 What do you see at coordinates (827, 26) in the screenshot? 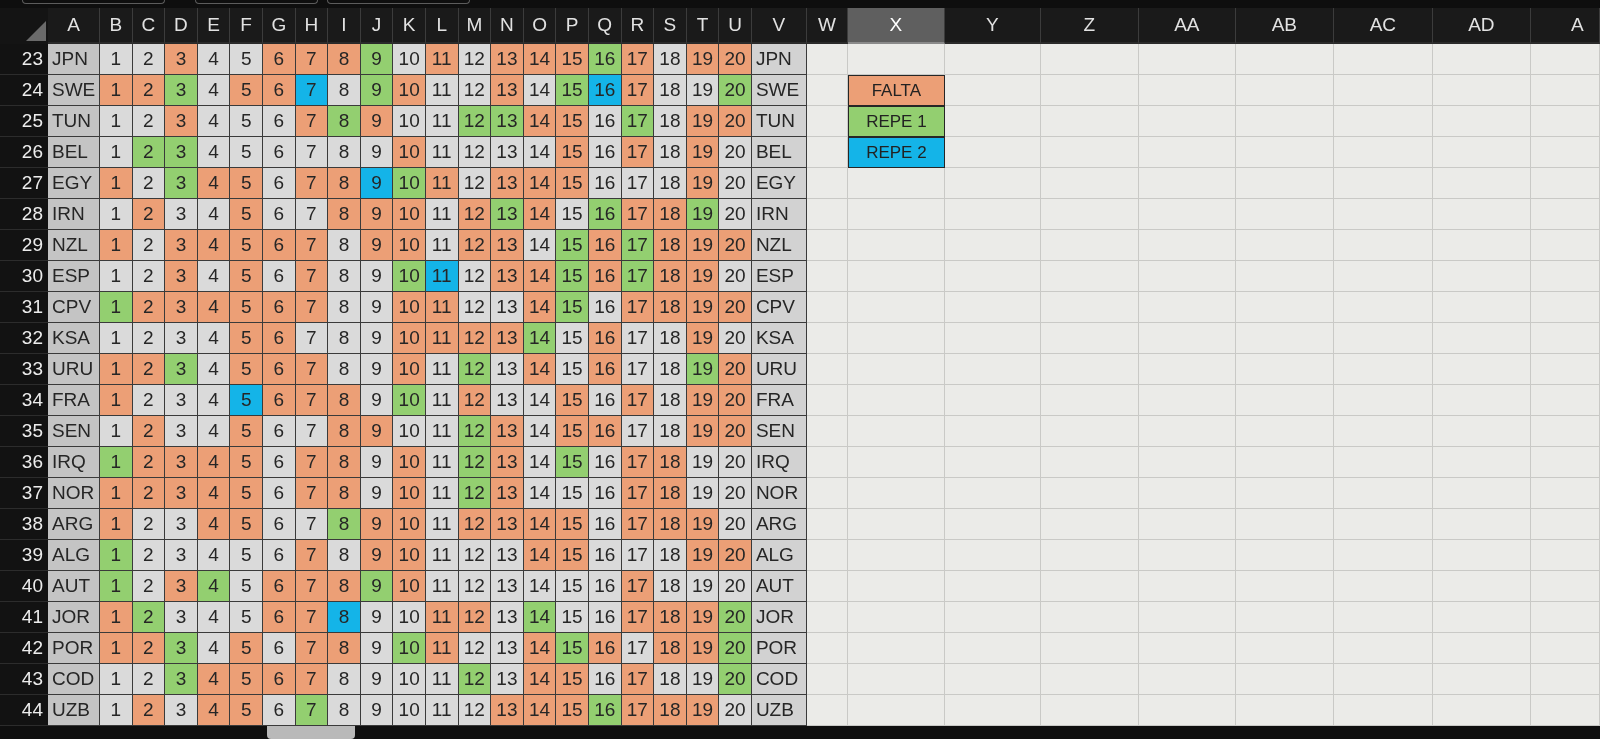
I see `column-header: W` at bounding box center [827, 26].